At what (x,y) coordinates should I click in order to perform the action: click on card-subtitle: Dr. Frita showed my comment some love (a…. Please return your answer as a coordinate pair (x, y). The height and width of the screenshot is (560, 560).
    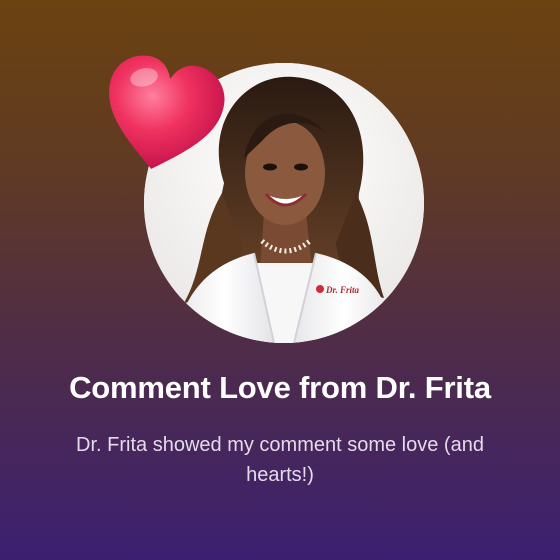
    Looking at the image, I should click on (280, 460).